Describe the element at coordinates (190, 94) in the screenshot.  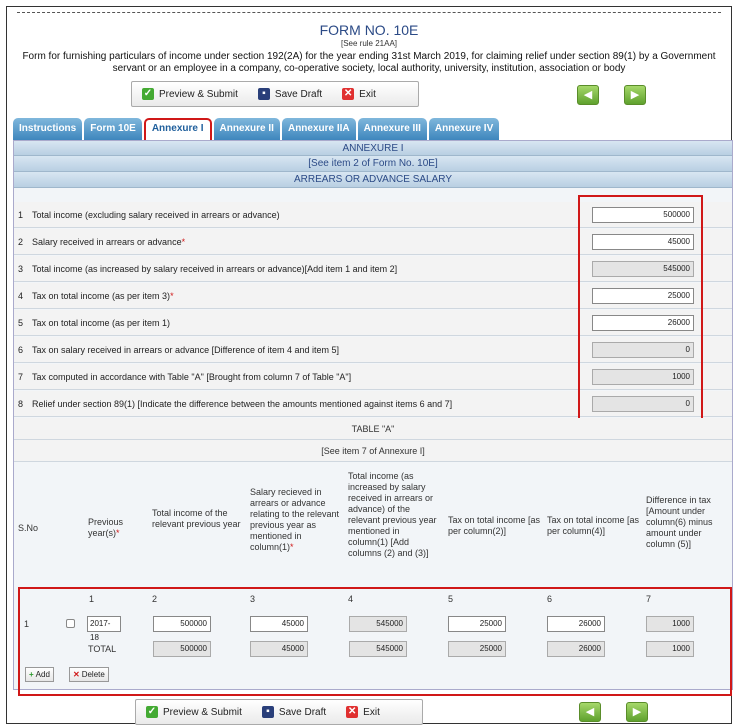
I see `preview-submit-button: ✓ Preview & Submit` at that location.